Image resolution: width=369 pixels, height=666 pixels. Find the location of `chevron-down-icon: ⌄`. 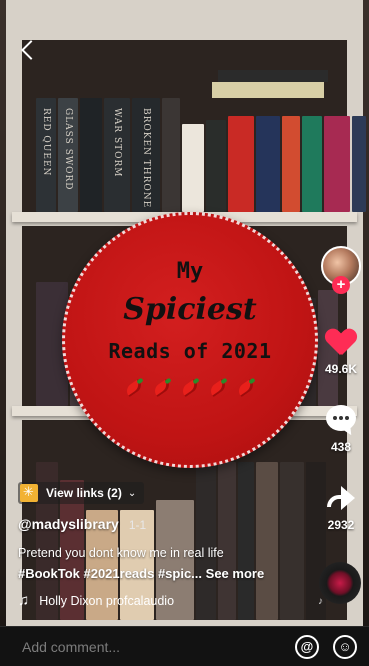

chevron-down-icon: ⌄ is located at coordinates (132, 493).